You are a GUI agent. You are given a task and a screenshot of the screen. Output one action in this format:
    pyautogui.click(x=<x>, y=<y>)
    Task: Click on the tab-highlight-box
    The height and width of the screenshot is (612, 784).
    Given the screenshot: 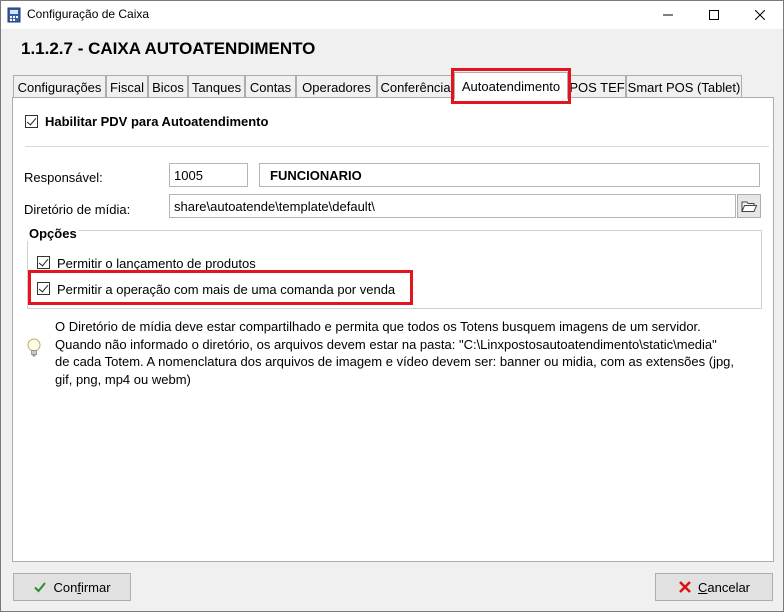 What is the action you would take?
    pyautogui.click(x=511, y=86)
    